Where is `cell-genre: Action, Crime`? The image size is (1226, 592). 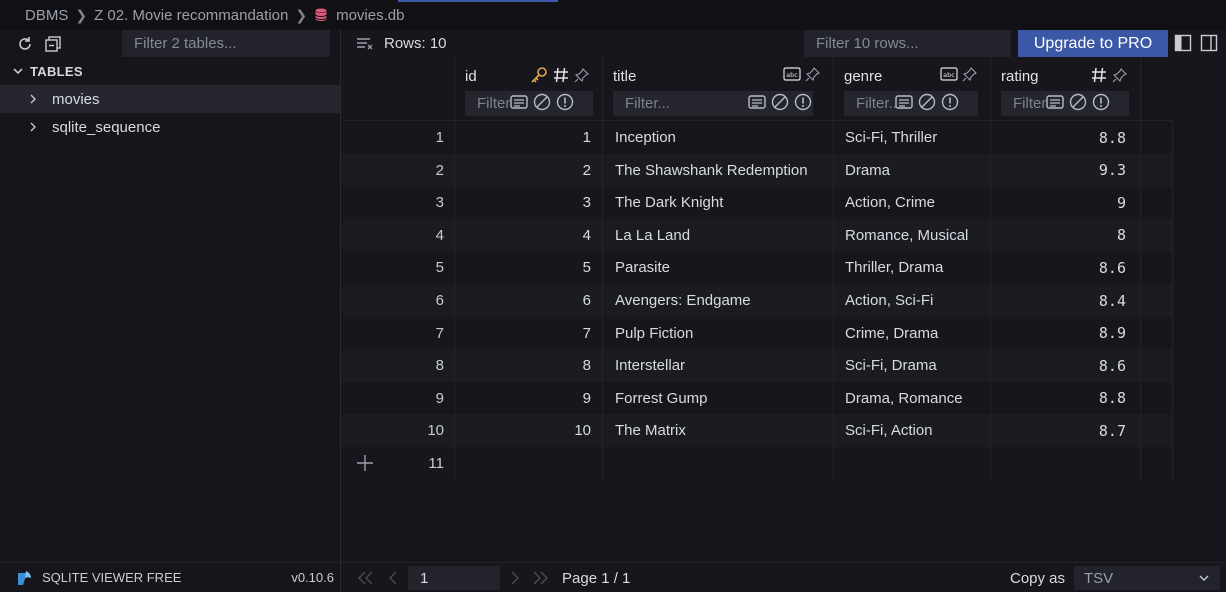
cell-genre: Action, Crime is located at coordinates (917, 202).